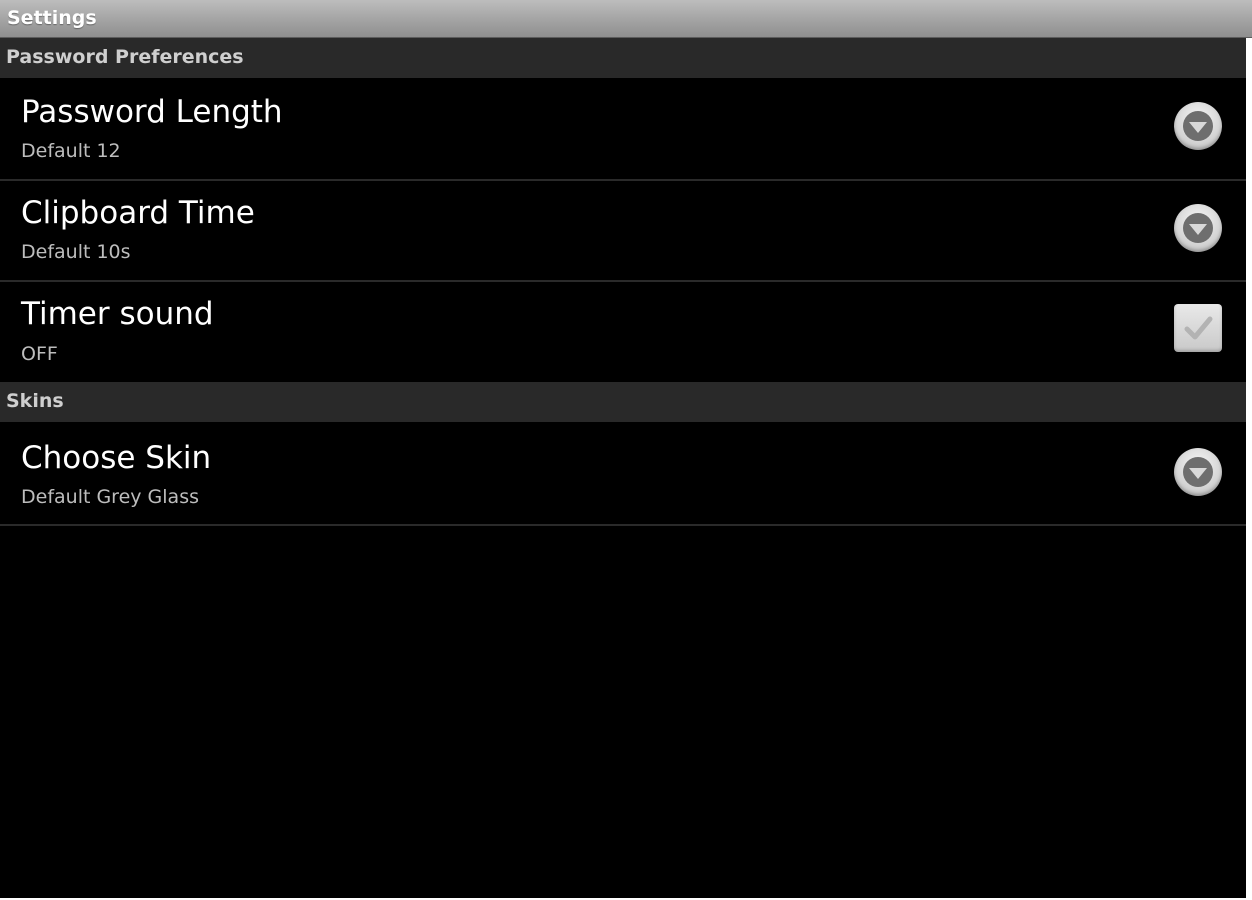  Describe the element at coordinates (626, 19) in the screenshot. I see `title-bar: Settings` at that location.